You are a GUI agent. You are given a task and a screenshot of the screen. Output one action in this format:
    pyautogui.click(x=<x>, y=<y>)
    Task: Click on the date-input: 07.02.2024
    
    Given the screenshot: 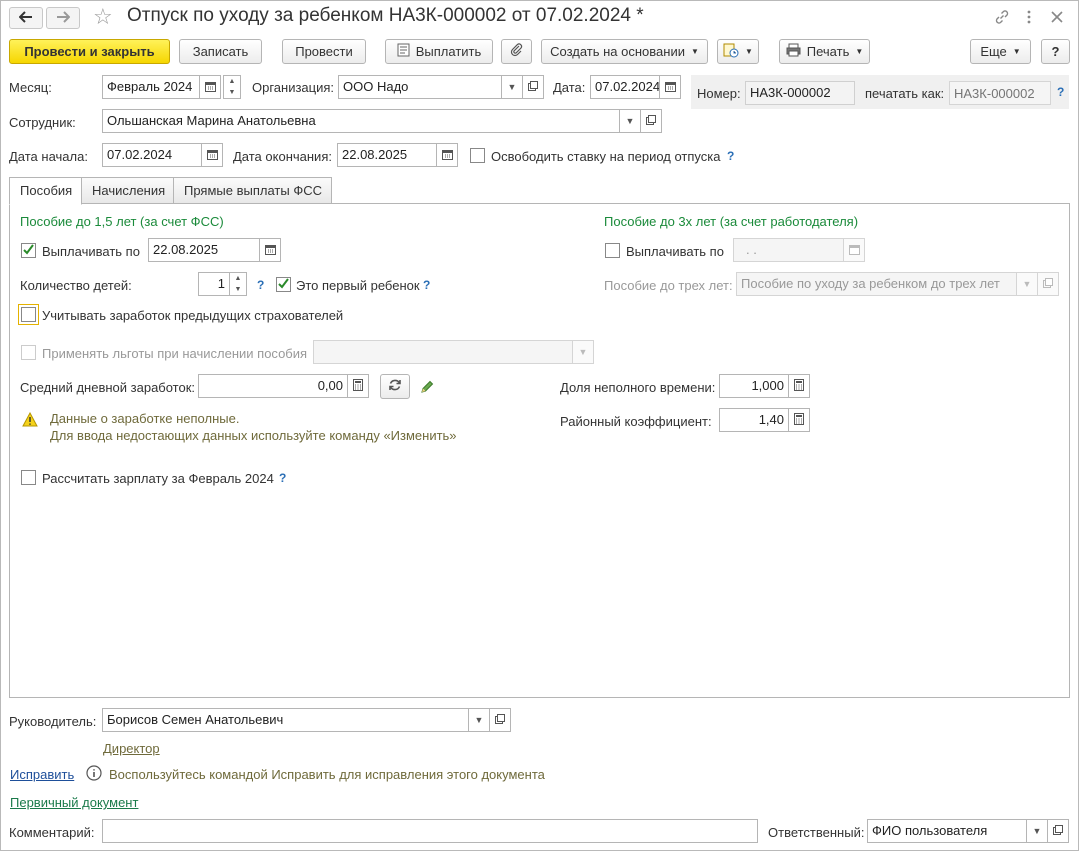 What is the action you would take?
    pyautogui.click(x=625, y=87)
    